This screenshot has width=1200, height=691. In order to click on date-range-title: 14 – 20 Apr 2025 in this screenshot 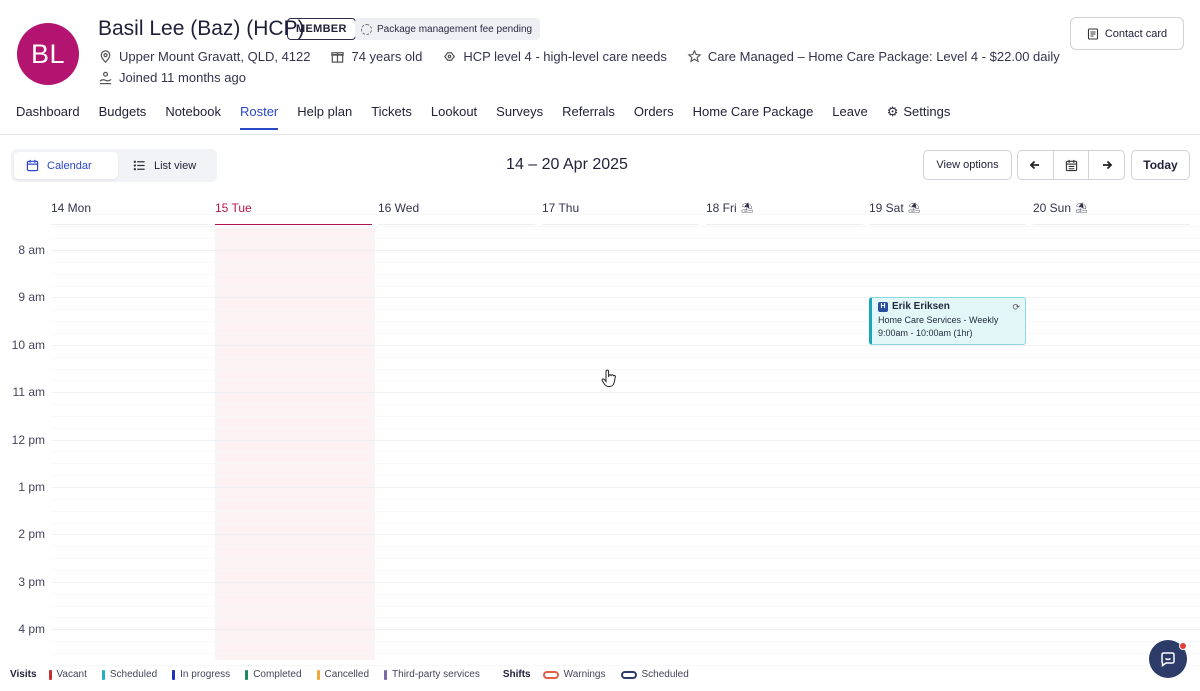, I will do `click(567, 164)`.